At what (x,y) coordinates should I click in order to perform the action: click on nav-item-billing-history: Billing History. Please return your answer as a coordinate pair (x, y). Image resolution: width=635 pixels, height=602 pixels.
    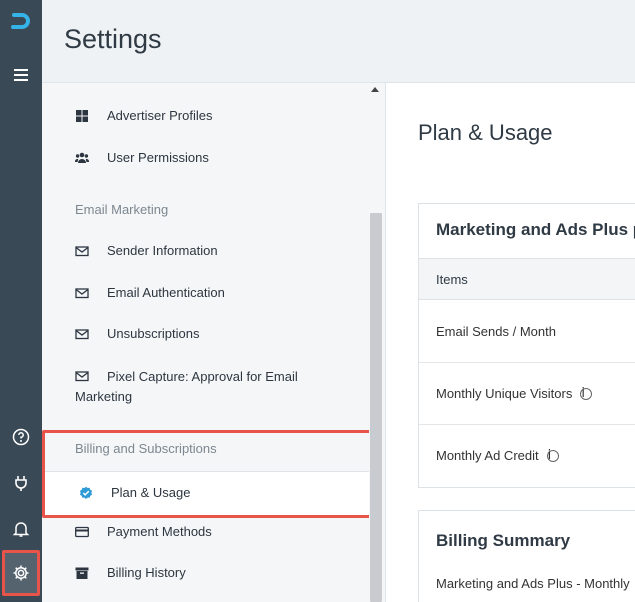
    Looking at the image, I should click on (130, 572).